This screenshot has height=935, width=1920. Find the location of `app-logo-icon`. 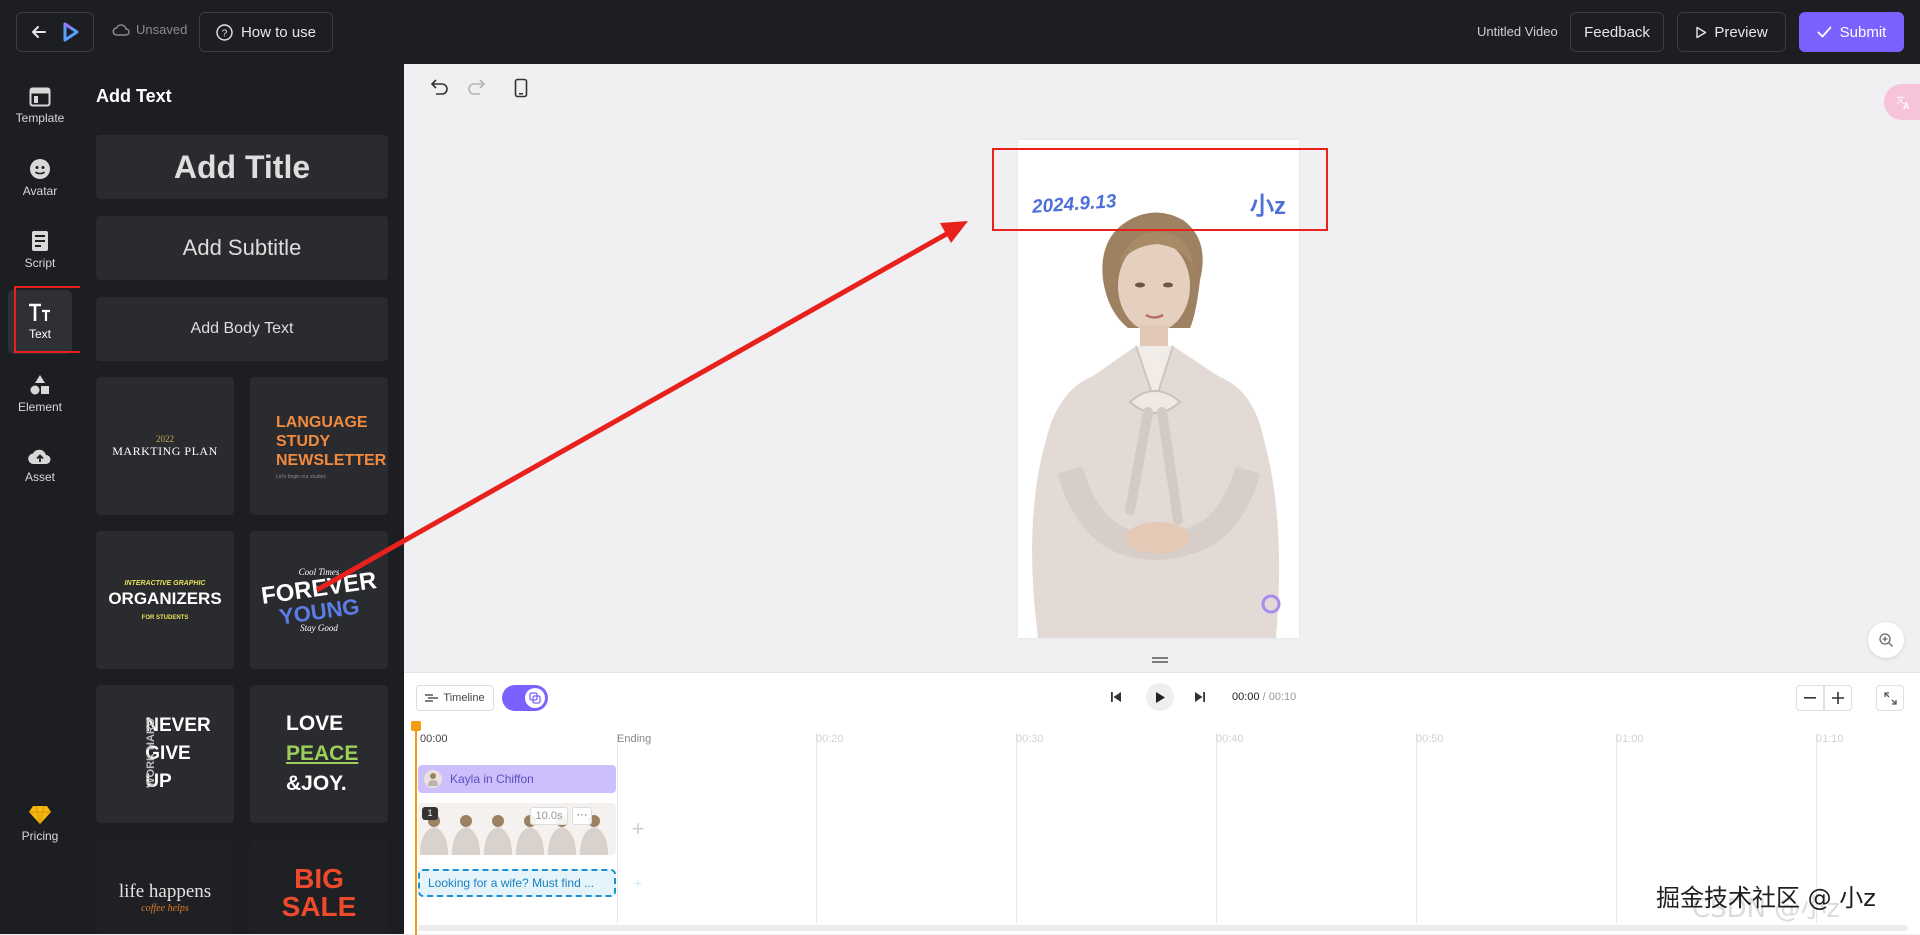

app-logo-icon is located at coordinates (70, 32).